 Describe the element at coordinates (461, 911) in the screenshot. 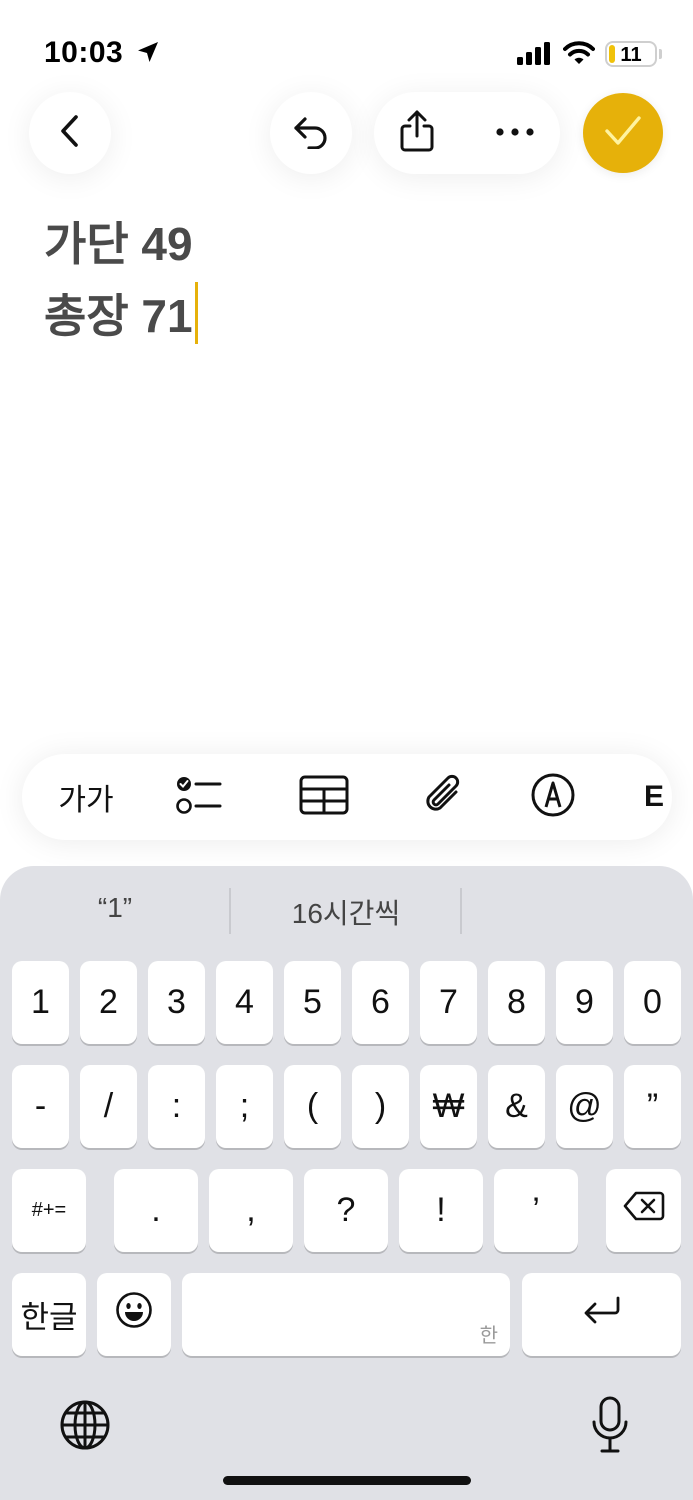

I see `suggestion-divider` at that location.